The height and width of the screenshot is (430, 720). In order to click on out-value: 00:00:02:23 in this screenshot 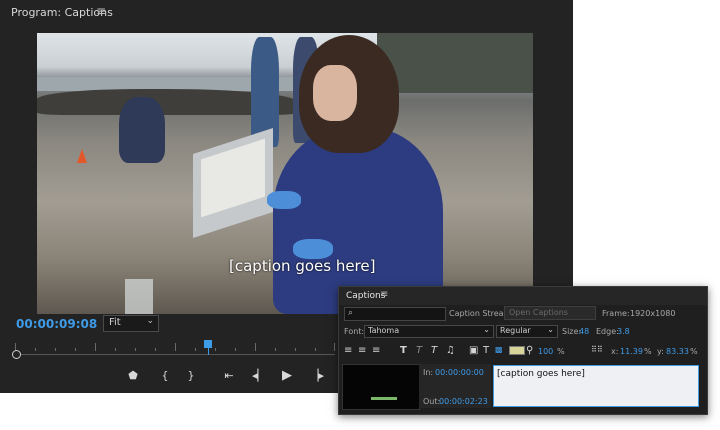, I will do `click(463, 401)`.